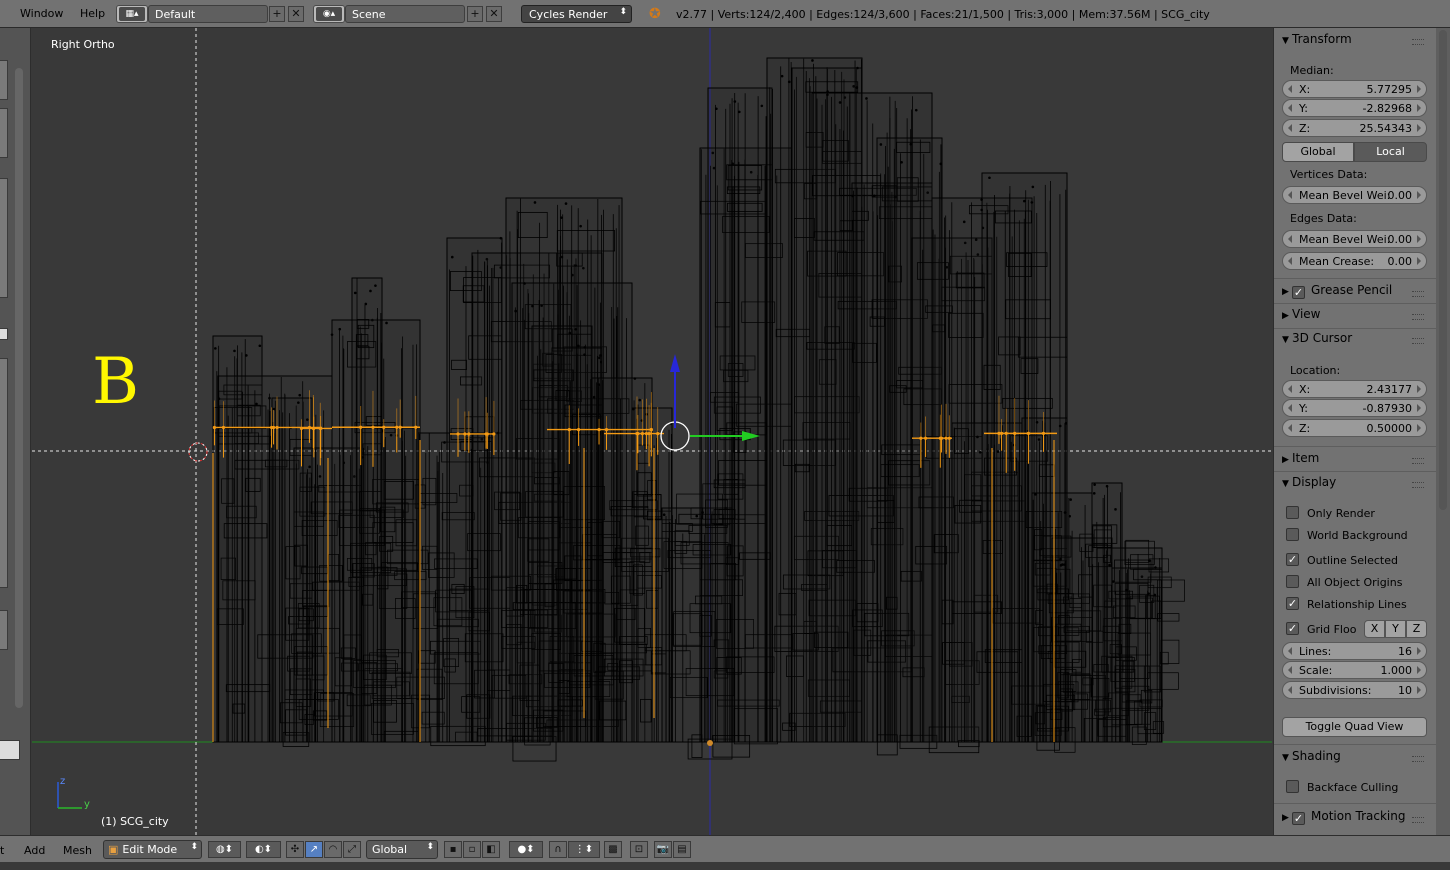 Image resolution: width=1450 pixels, height=870 pixels. I want to click on opengl-render-icon: ⊡, so click(639, 849).